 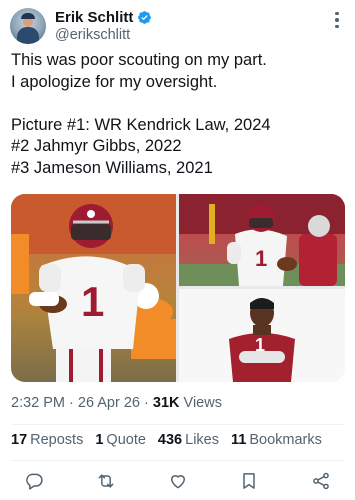 I want to click on photo-2: 1, so click(x=262, y=240).